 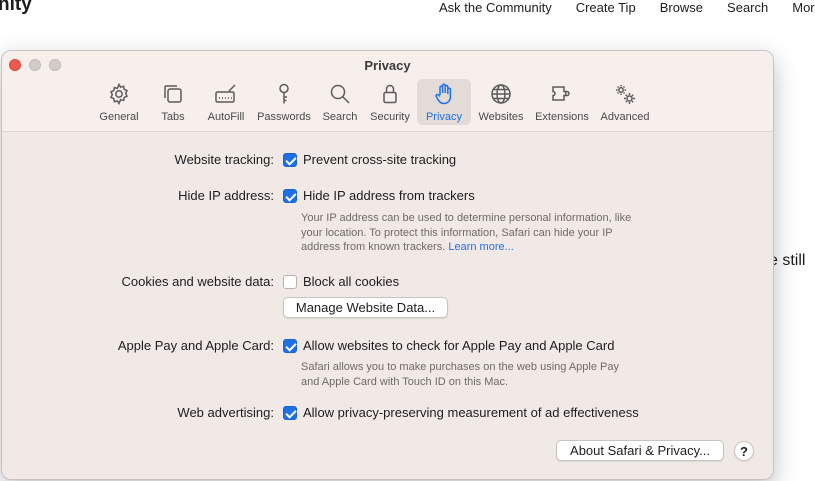 What do you see at coordinates (340, 117) in the screenshot?
I see `tab-search-label: Search` at bounding box center [340, 117].